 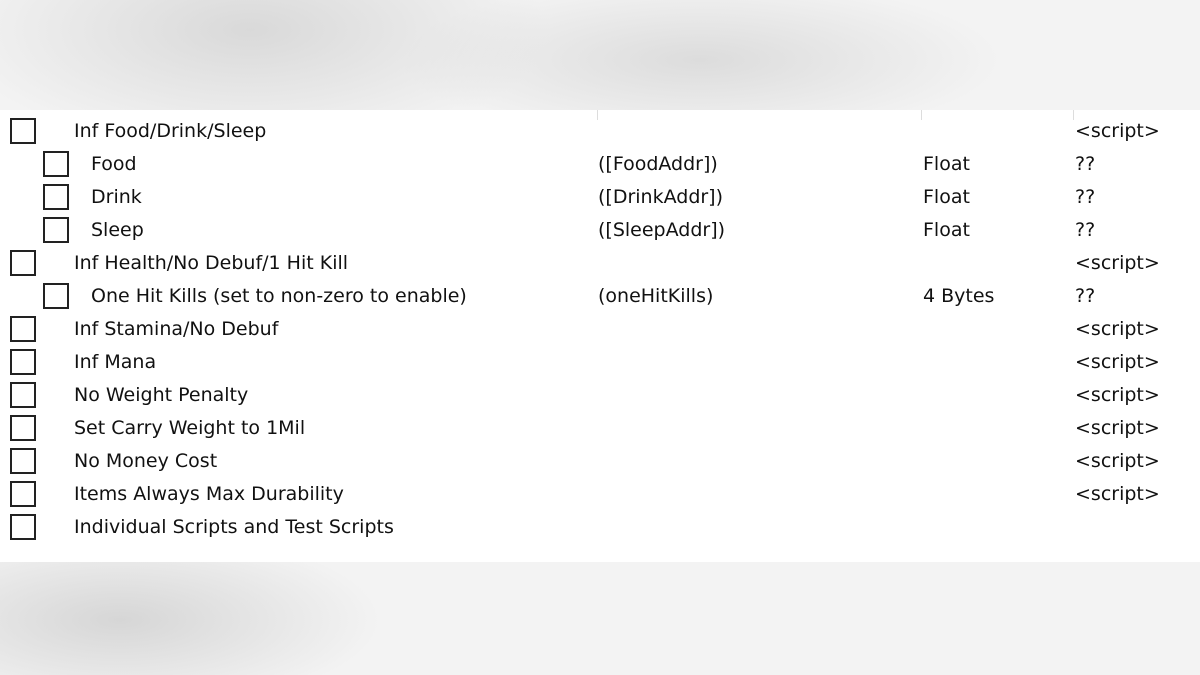 What do you see at coordinates (658, 164) in the screenshot?
I see `address: ([FoodAddr])` at bounding box center [658, 164].